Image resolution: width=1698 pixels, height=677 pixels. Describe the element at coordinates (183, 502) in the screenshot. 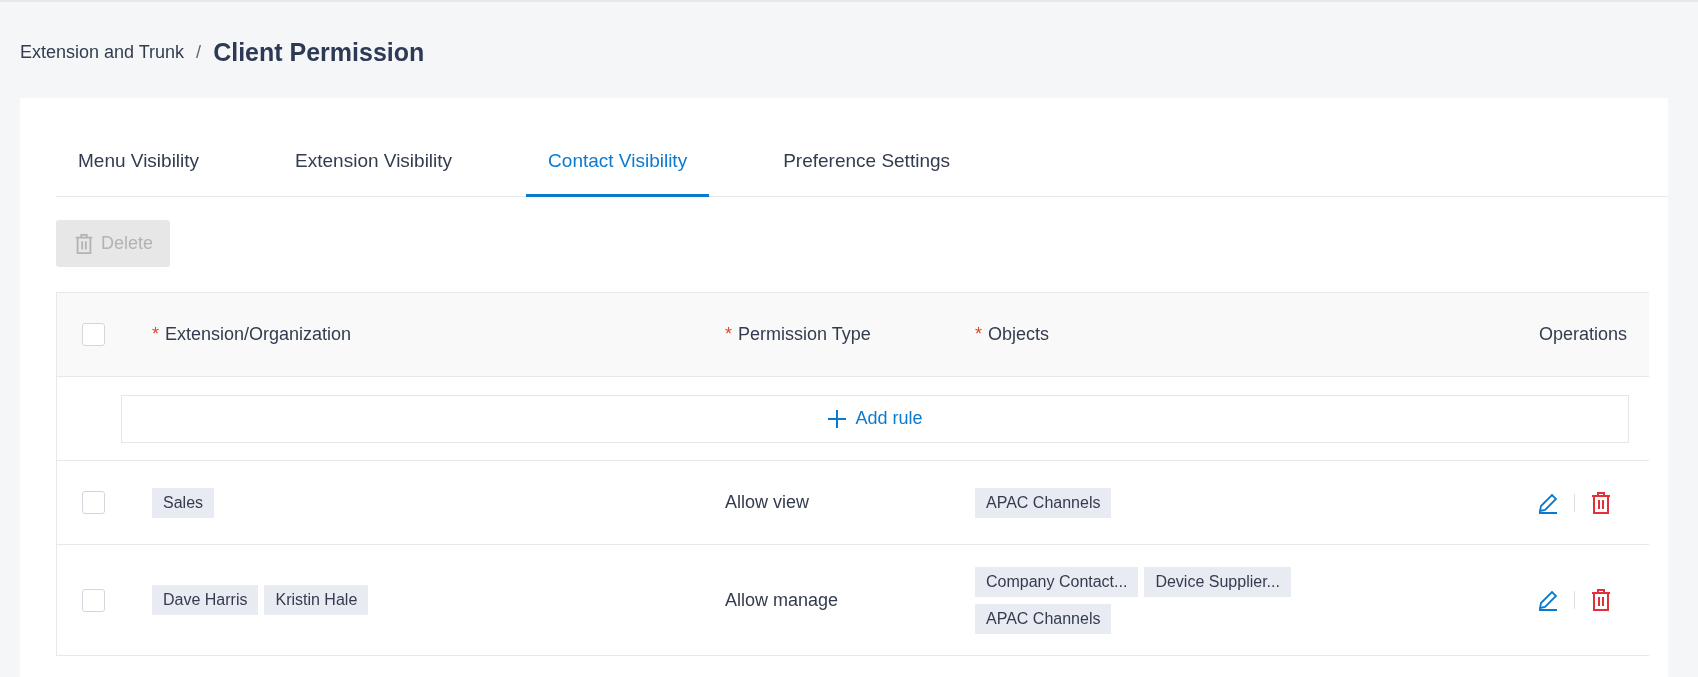

I see `member-tag: Sales` at that location.